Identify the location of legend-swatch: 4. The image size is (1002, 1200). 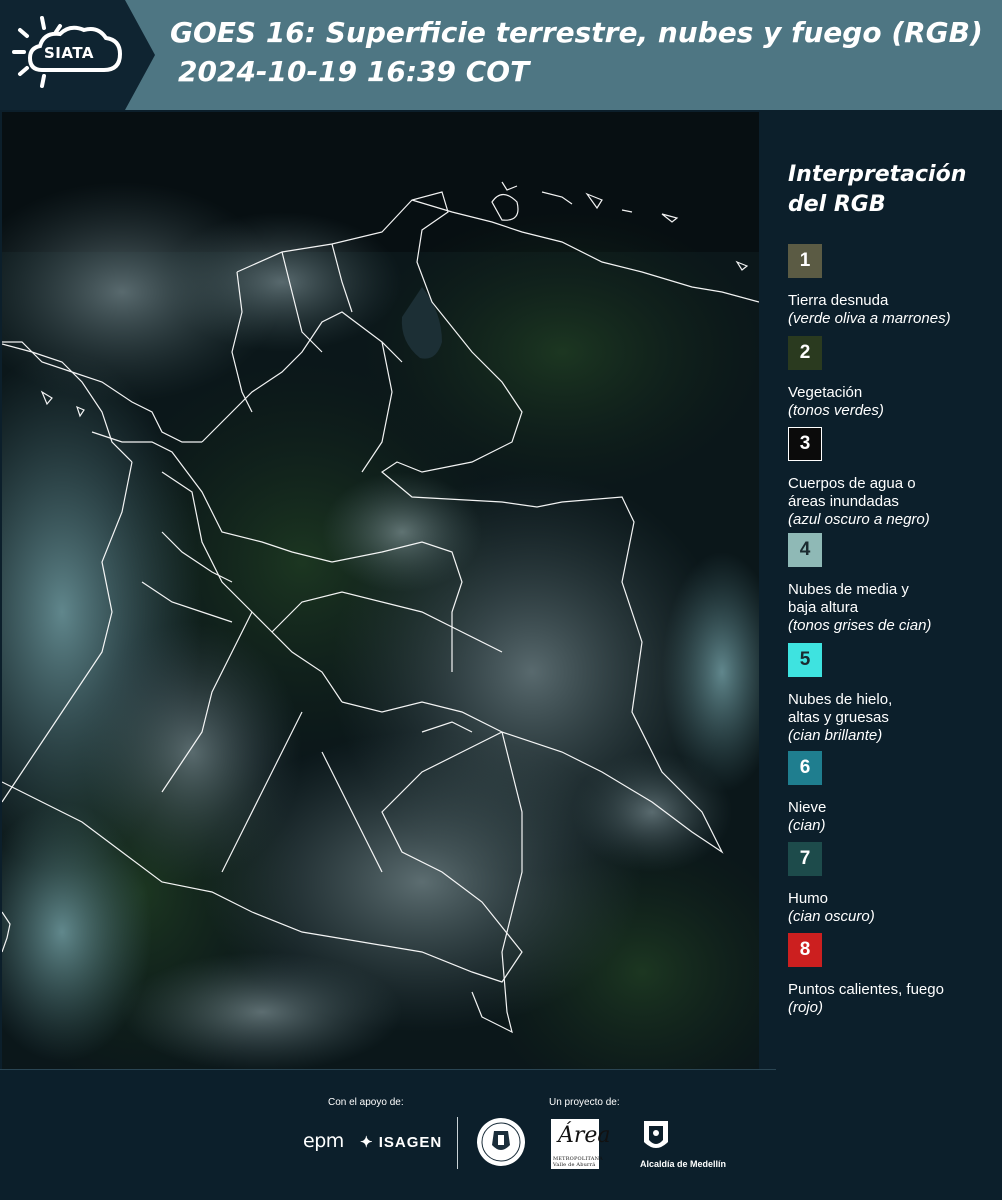
(805, 550).